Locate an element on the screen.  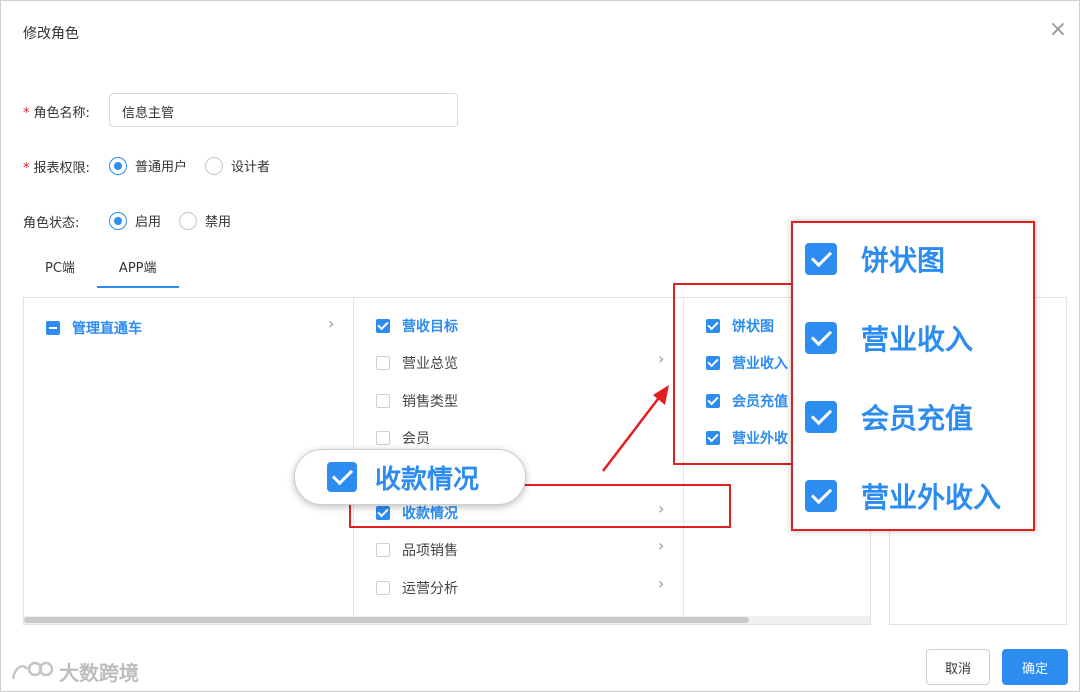
cascader-item-sales-type: 销售类型 is located at coordinates (417, 401).